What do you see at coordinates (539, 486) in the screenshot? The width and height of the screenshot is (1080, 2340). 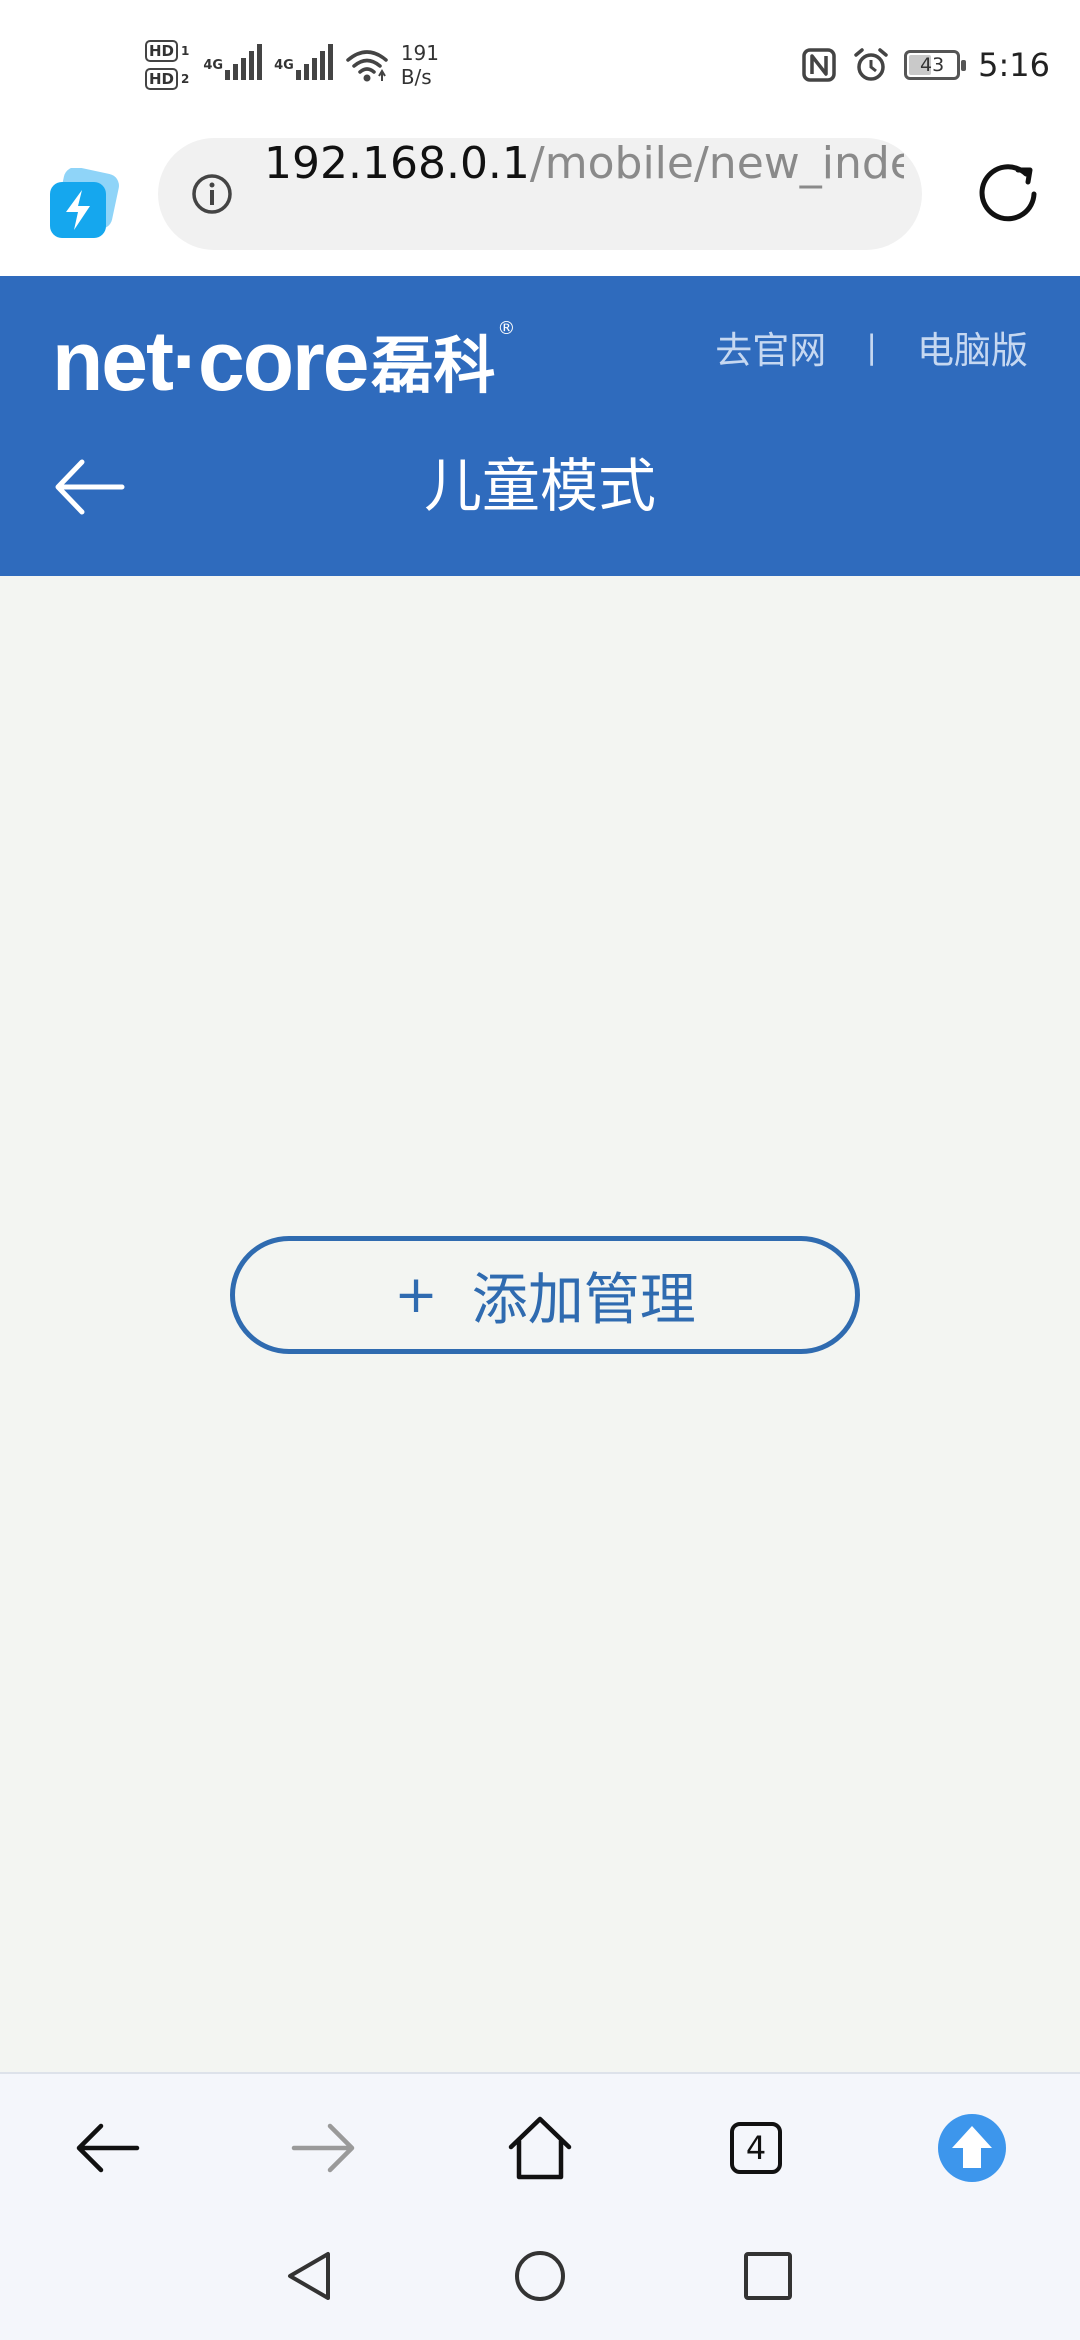 I see `page-title: 儿童模式` at bounding box center [539, 486].